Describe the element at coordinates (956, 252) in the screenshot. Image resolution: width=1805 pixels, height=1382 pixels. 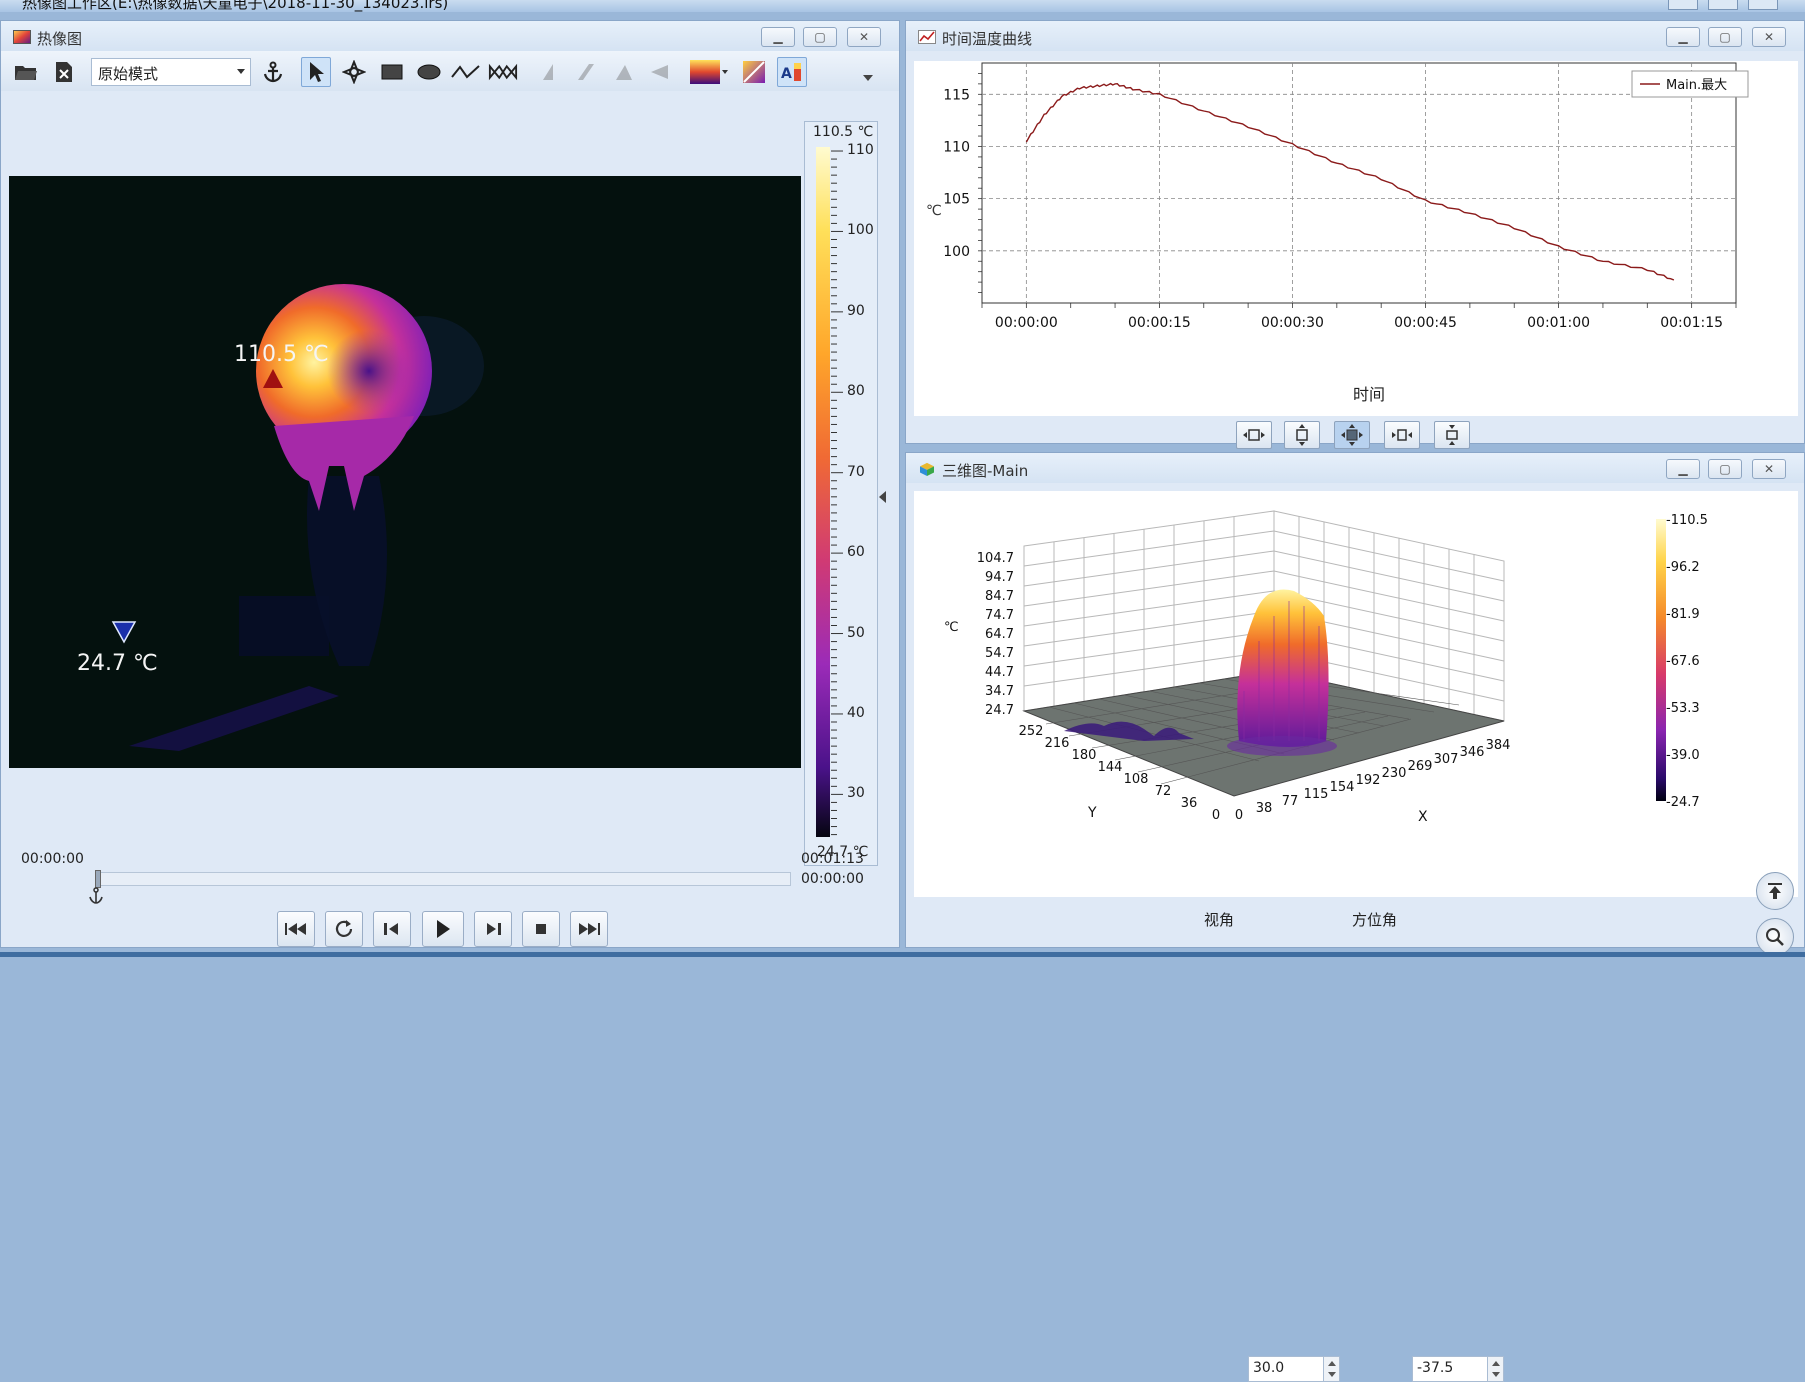
I see `y-tick-label: 100` at that location.